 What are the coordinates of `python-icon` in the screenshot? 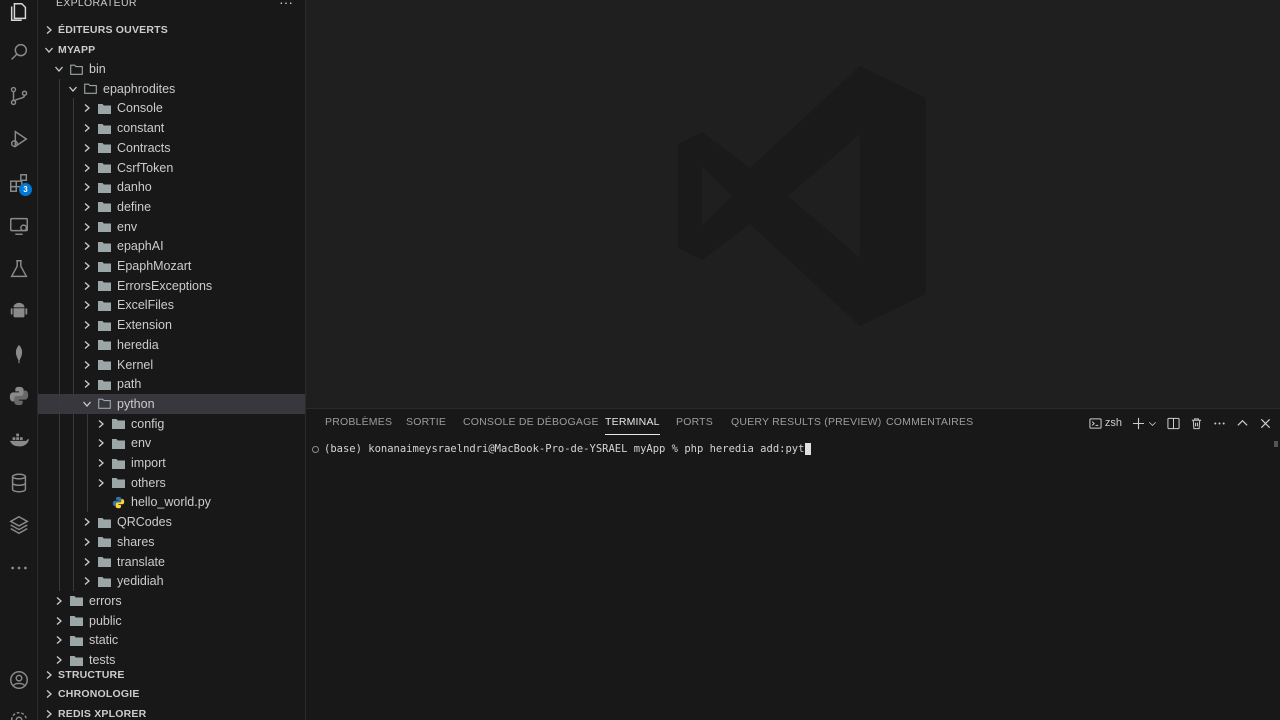 It's located at (19, 396).